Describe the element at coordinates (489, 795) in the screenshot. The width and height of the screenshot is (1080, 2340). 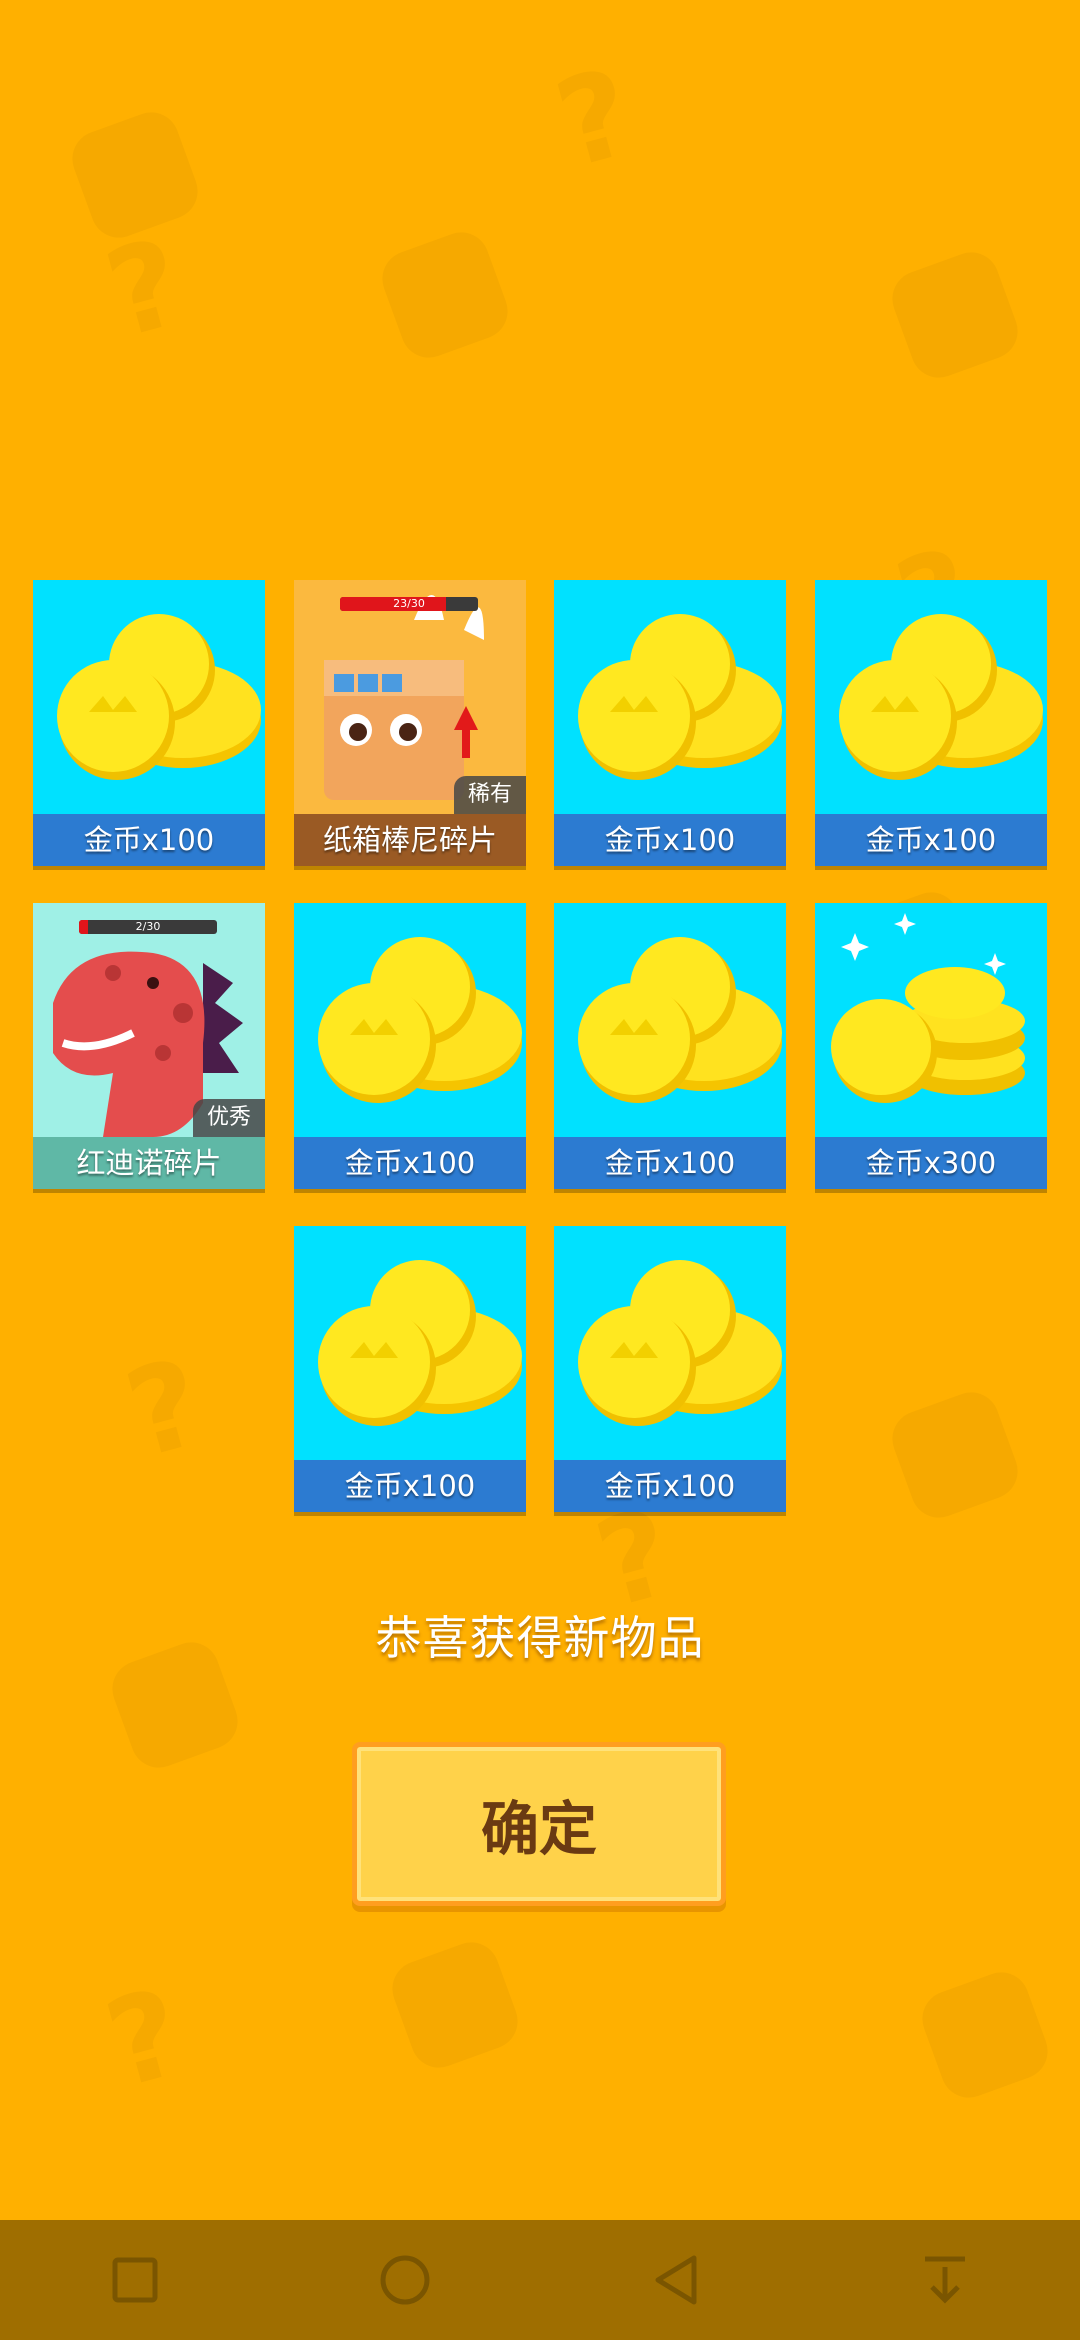
I see `rarity-badge: 稀有` at that location.